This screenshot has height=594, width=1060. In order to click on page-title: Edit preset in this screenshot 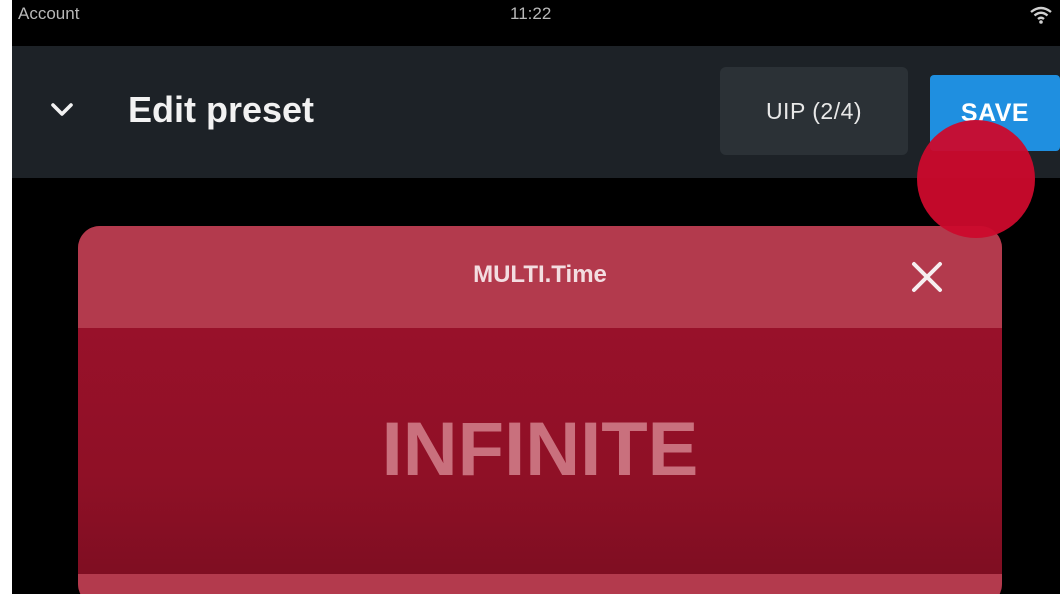, I will do `click(221, 109)`.